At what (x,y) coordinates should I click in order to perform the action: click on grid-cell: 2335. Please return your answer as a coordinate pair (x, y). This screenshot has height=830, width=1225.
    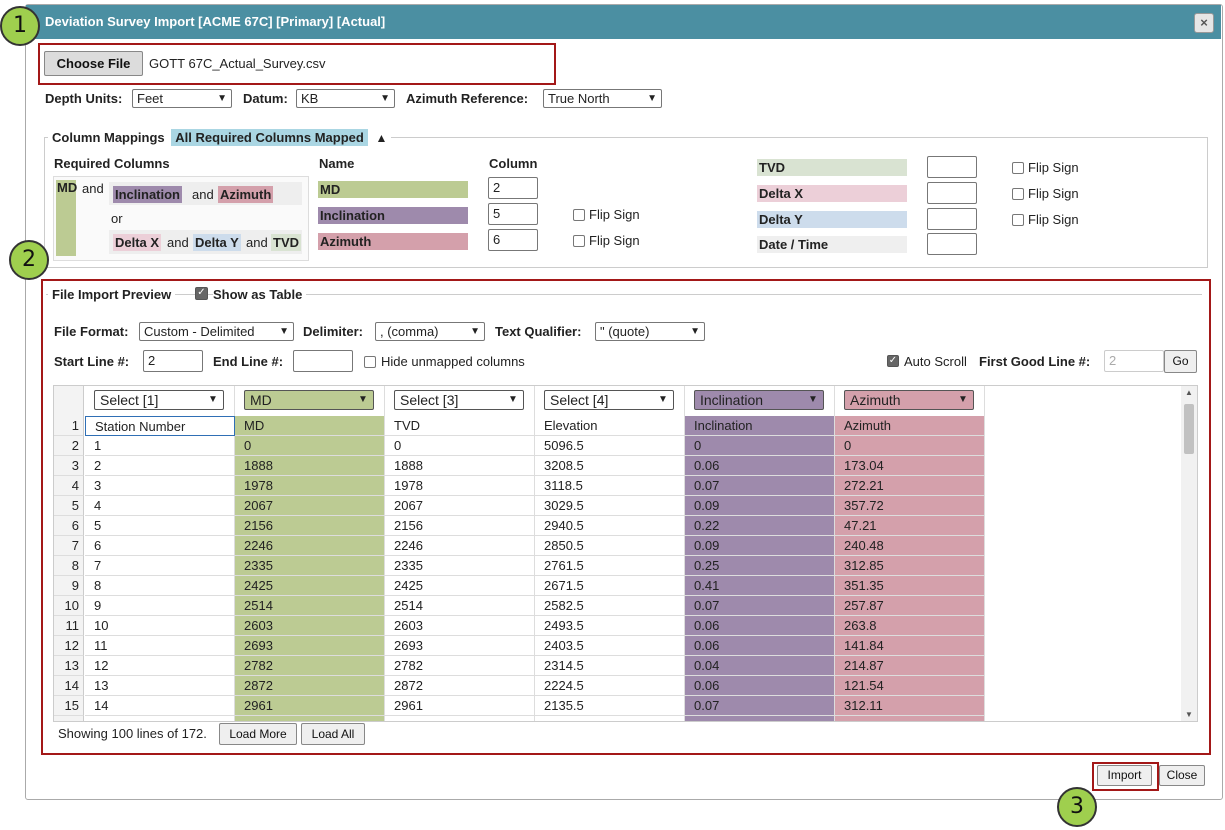
    Looking at the image, I should click on (310, 566).